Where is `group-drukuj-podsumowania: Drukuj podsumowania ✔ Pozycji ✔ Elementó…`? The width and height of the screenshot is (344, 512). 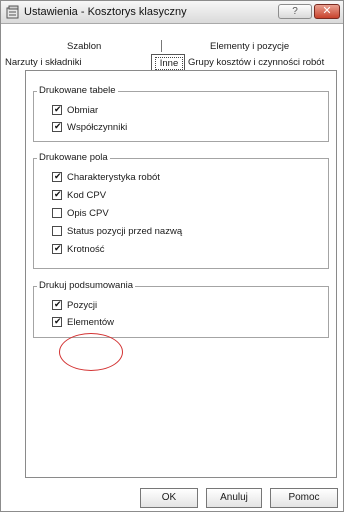
group-drukuj-podsumowania: Drukuj podsumowania ✔ Pozycji ✔ Elementó… is located at coordinates (181, 309).